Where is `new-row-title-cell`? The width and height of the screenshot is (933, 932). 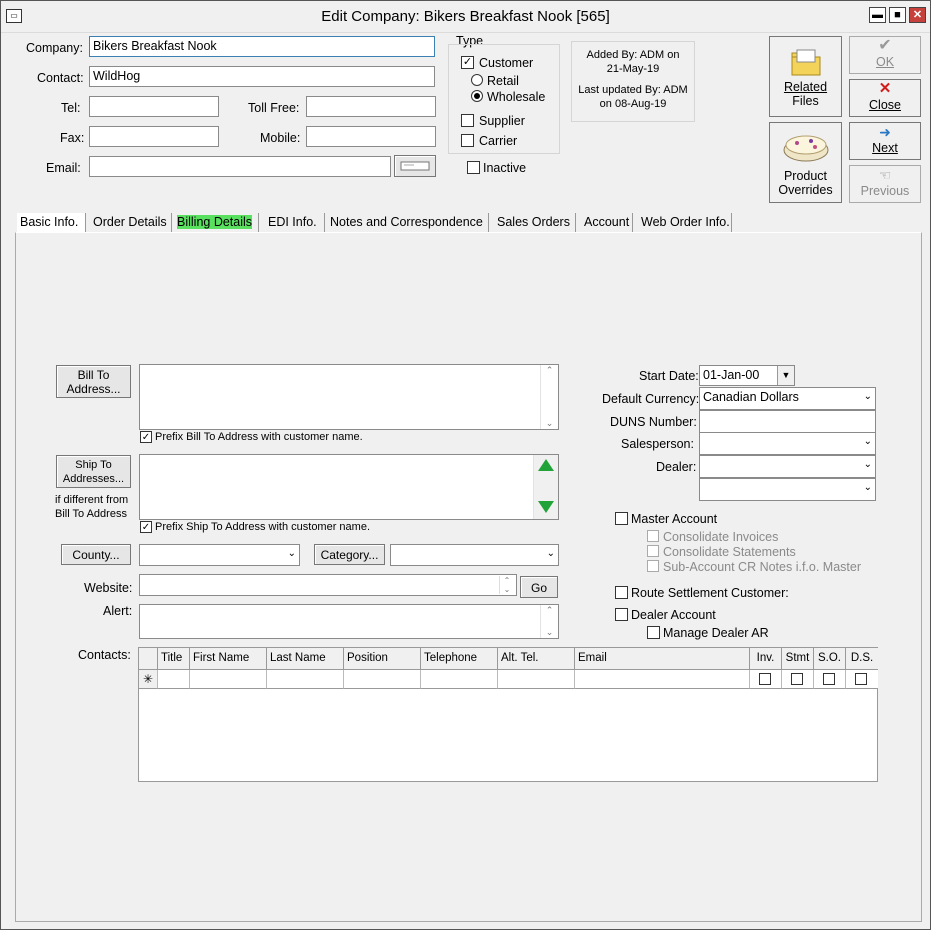 new-row-title-cell is located at coordinates (174, 679).